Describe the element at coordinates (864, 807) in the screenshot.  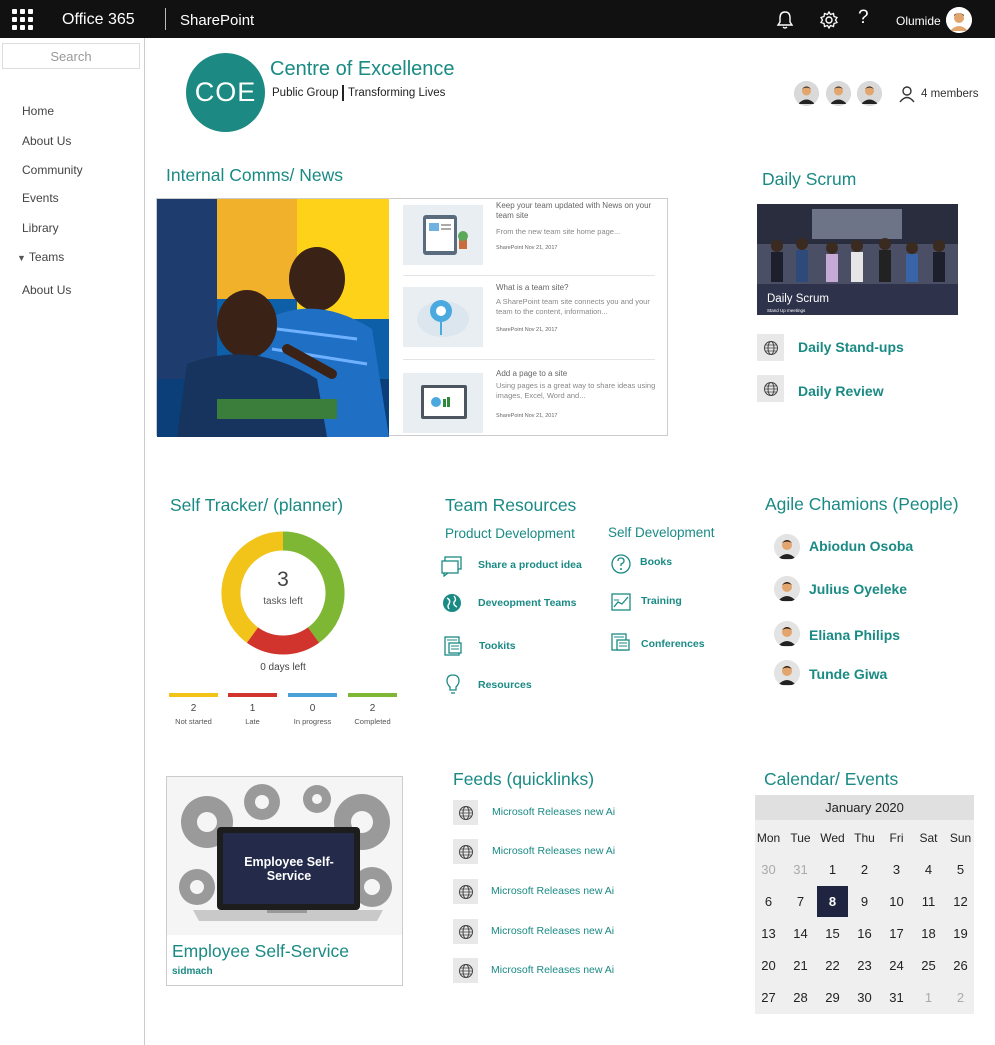
I see `calendar-month: January 2020` at that location.